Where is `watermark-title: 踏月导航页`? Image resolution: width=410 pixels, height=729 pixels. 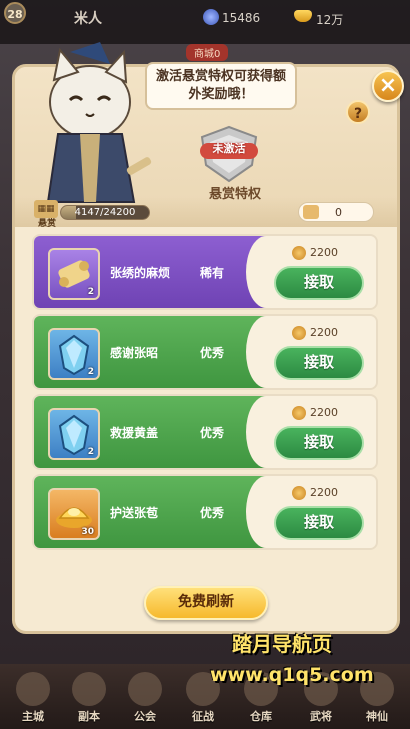
watermark-title: 踏月导航页 is located at coordinates (282, 644).